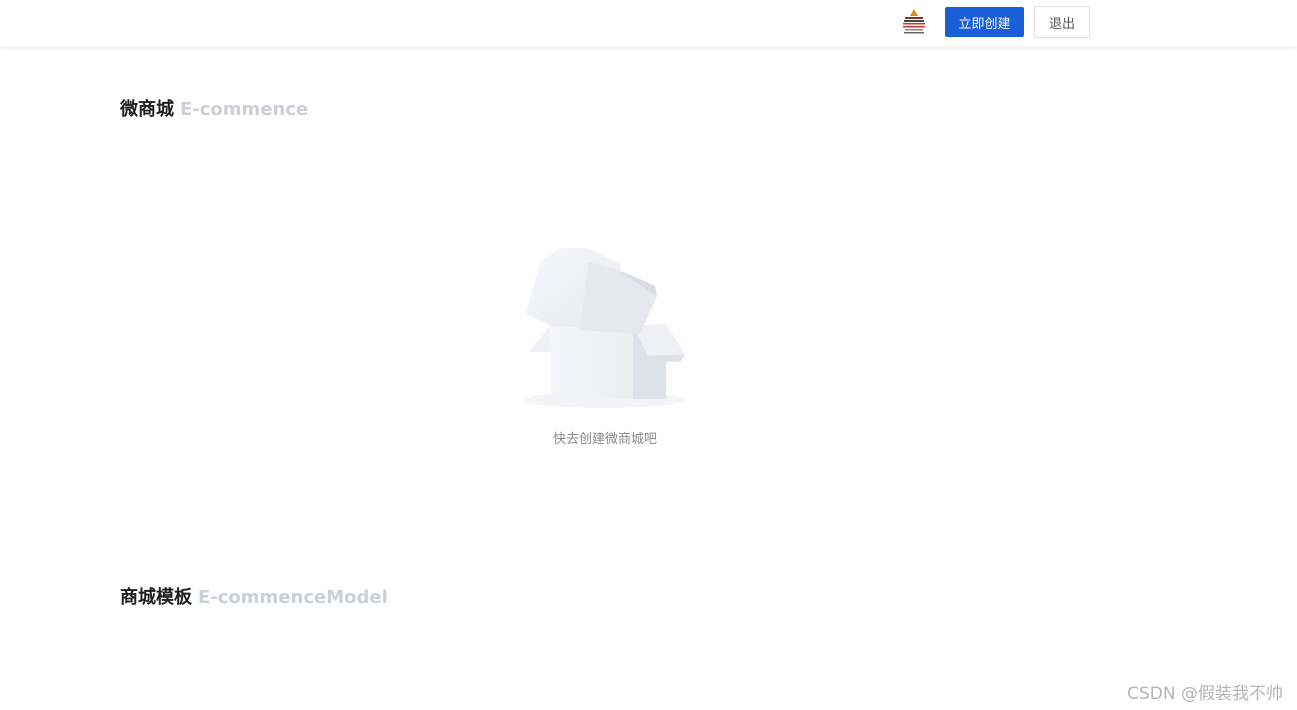  I want to click on top-header: 立即创建 退出, so click(648, 23).